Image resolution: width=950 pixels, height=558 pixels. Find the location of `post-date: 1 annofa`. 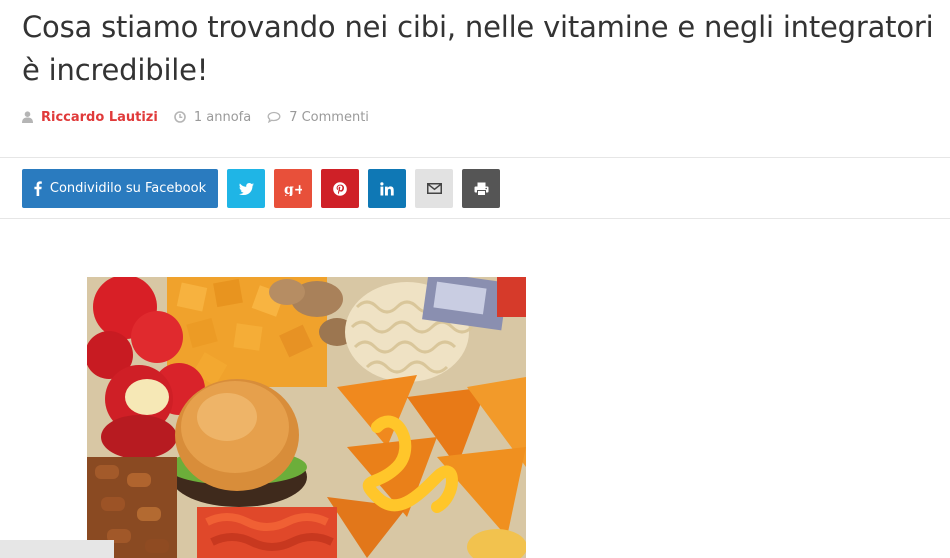

post-date: 1 annofa is located at coordinates (222, 117).